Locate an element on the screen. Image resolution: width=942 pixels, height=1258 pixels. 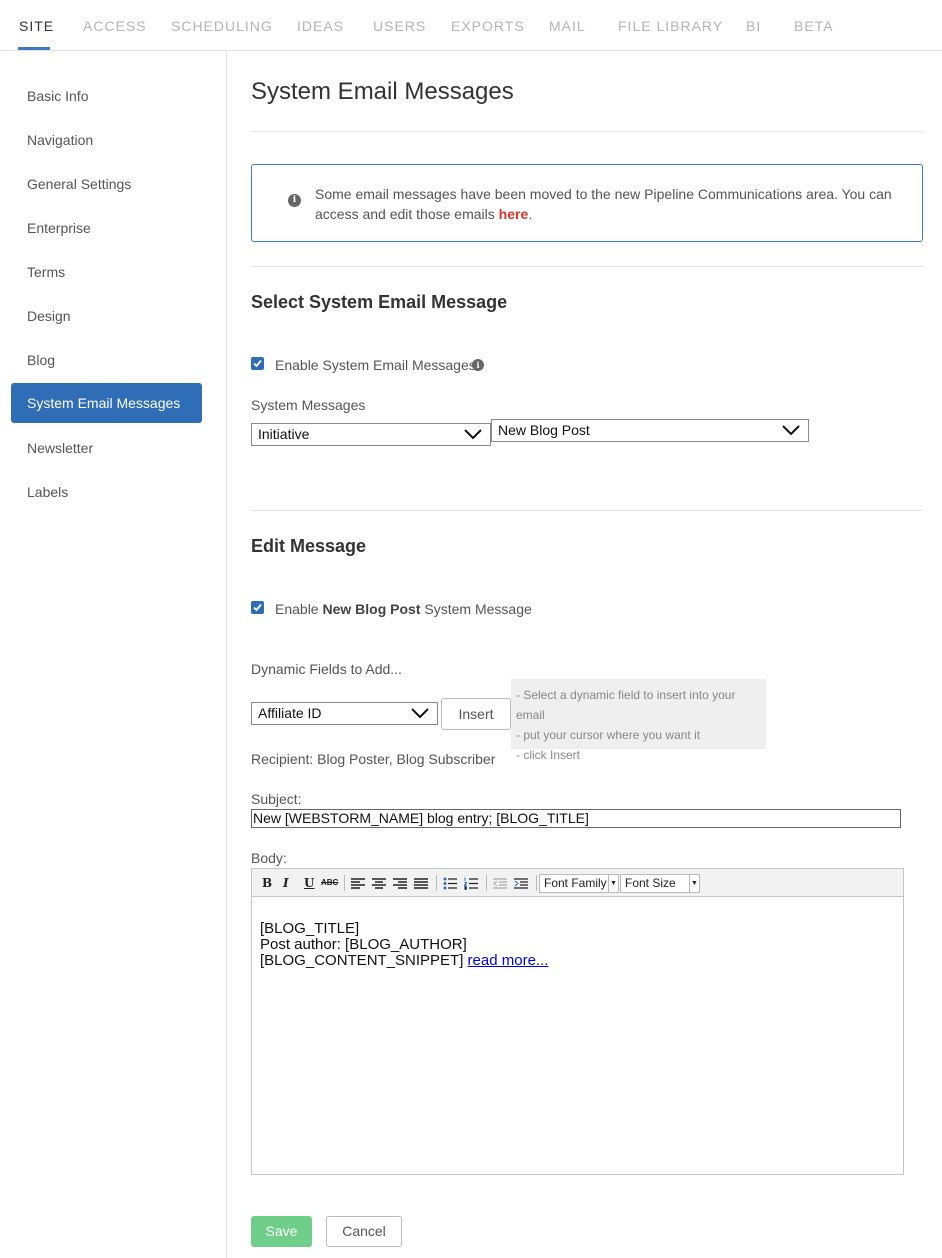
edit-section-title: Edit Message is located at coordinates (309, 546).